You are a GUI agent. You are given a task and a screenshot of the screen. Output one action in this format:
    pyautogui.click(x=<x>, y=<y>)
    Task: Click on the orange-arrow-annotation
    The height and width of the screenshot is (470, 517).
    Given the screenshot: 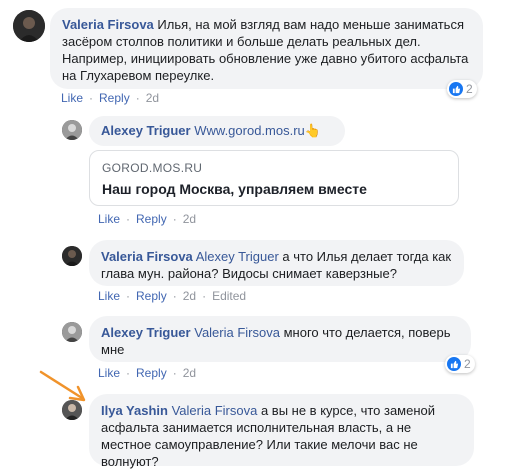 What is the action you would take?
    pyautogui.click(x=62, y=386)
    